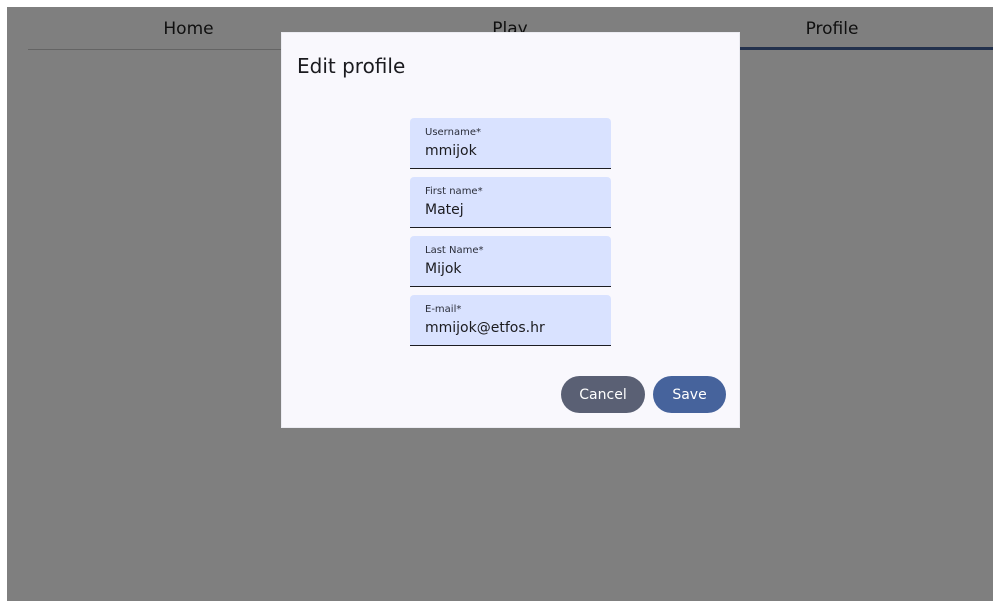  Describe the element at coordinates (689, 394) in the screenshot. I see `save-button: Save` at that location.